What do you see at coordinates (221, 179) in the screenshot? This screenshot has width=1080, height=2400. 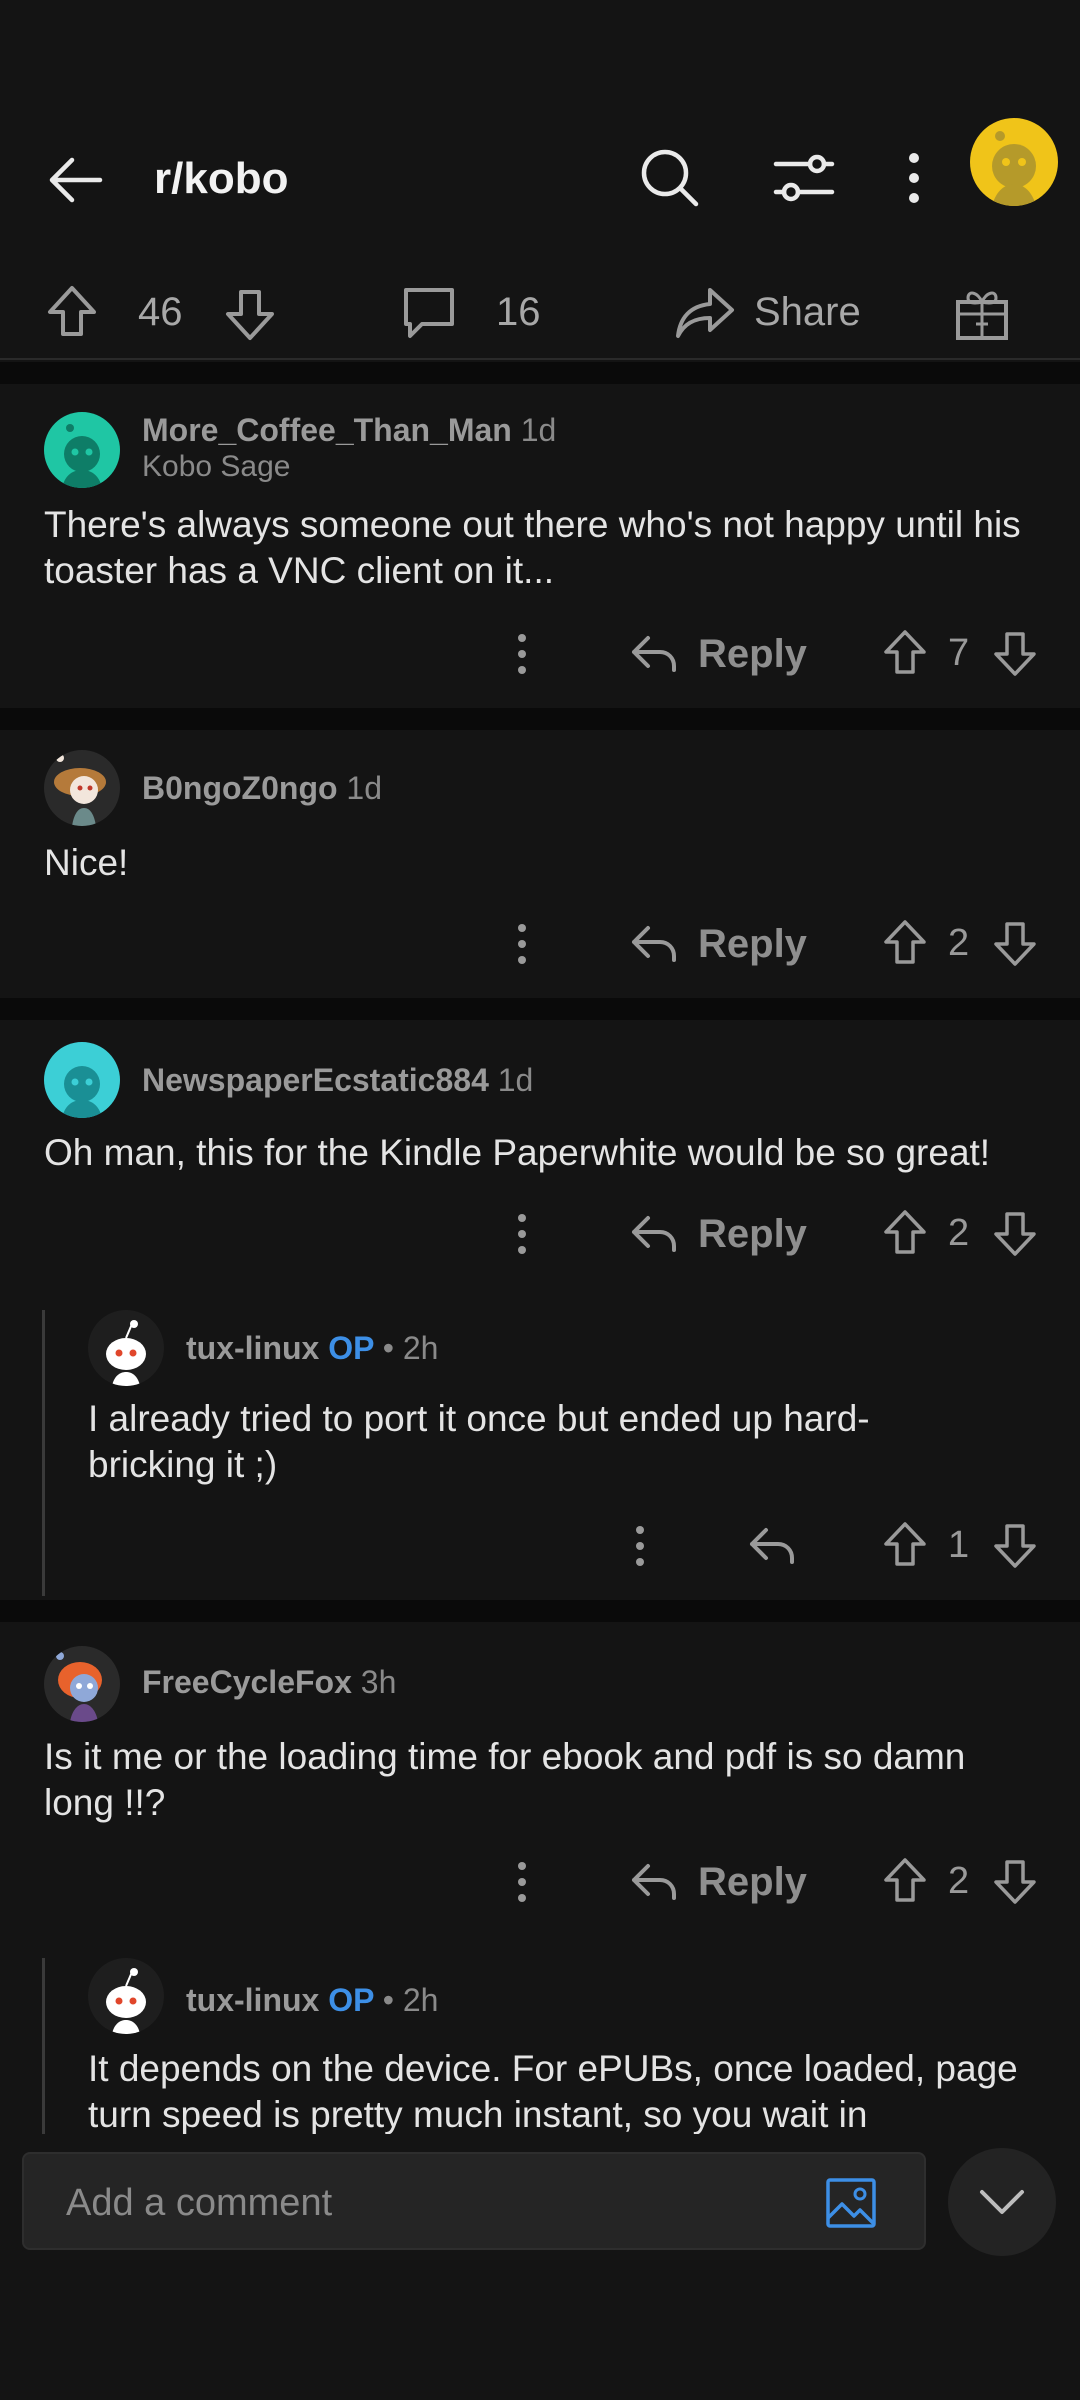 I see `subreddit-title: r/kobo` at bounding box center [221, 179].